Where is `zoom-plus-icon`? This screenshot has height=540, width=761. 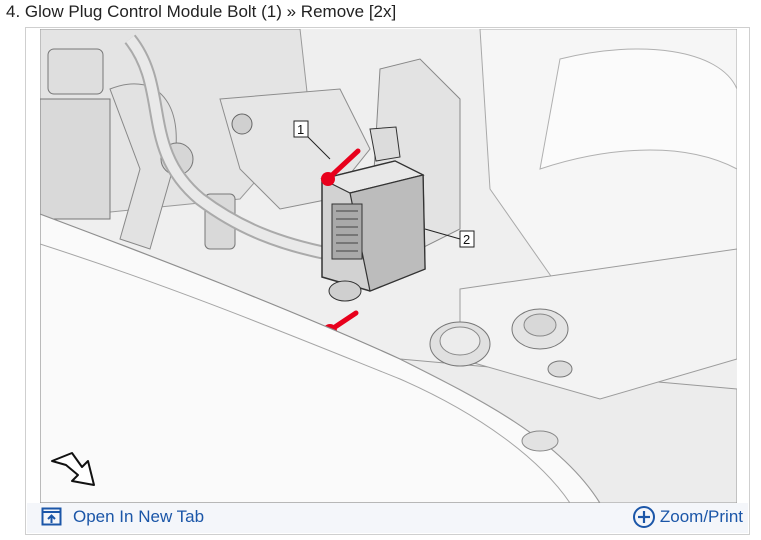
zoom-plus-icon is located at coordinates (644, 517).